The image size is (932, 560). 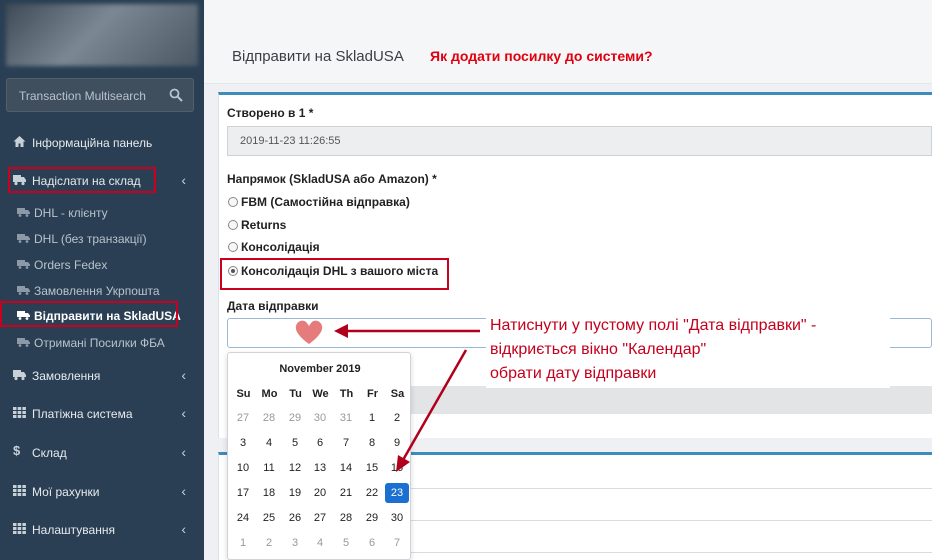 I want to click on calendar-day: 15, so click(x=372, y=468).